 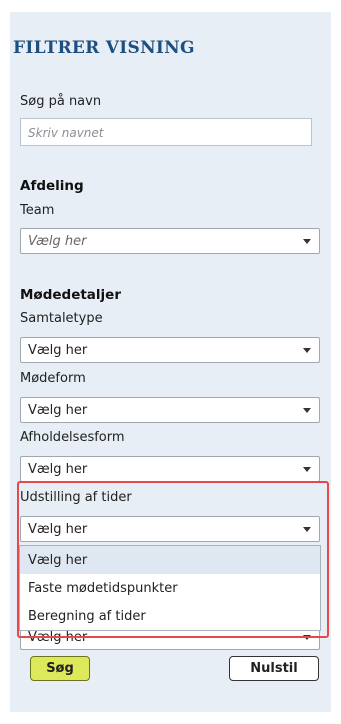 What do you see at coordinates (170, 560) in the screenshot?
I see `dropdown-option: Vælg her` at bounding box center [170, 560].